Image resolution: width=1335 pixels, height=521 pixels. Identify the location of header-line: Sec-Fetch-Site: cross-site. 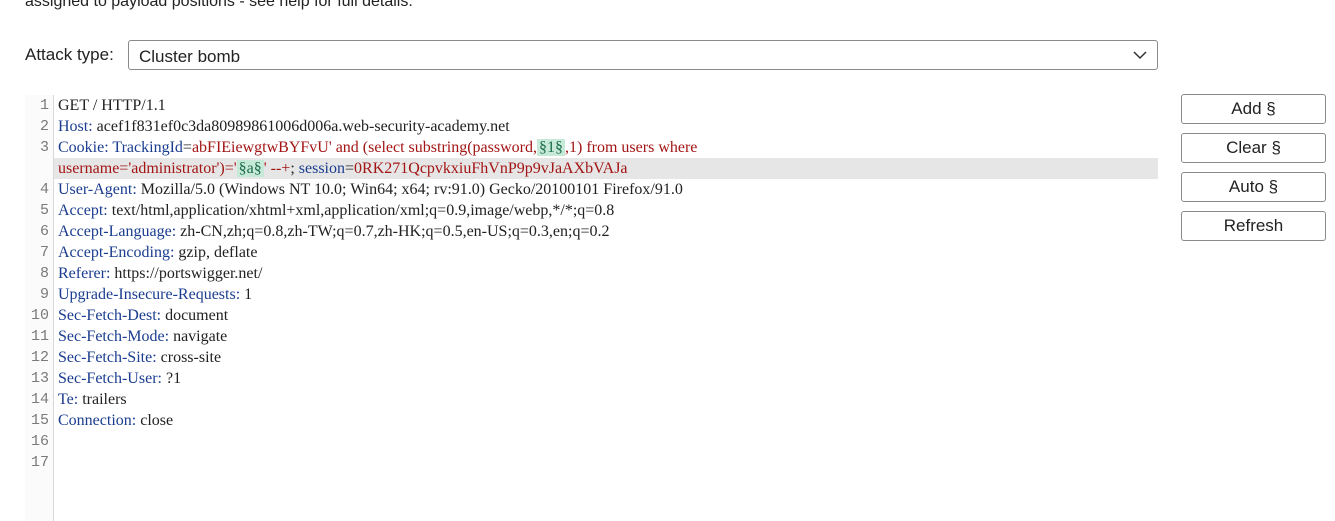
(139, 357).